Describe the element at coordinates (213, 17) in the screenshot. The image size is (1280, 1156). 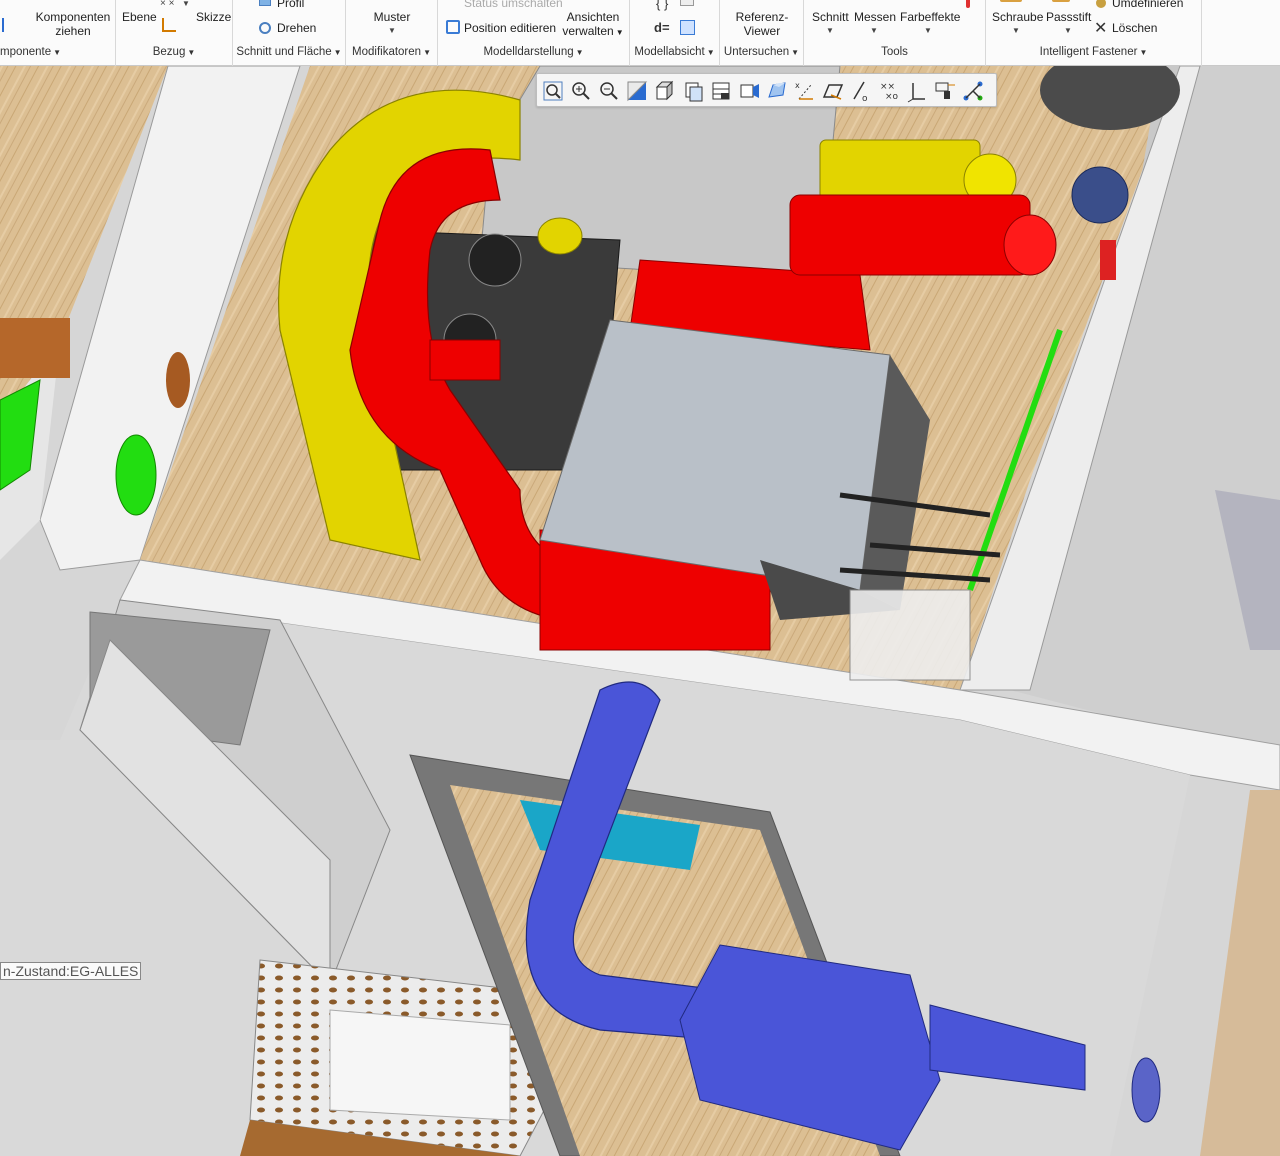
I see `skizze-button: Skizze` at that location.